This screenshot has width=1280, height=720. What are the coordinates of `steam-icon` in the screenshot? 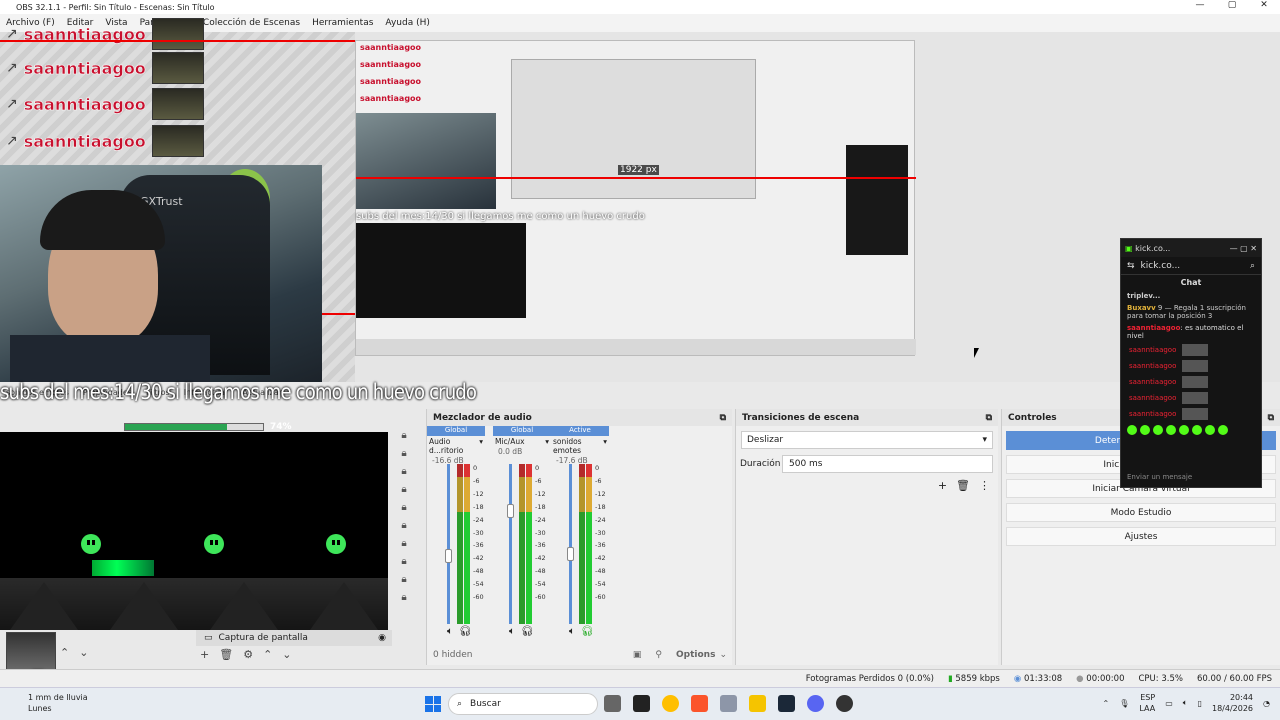 It's located at (786, 703).